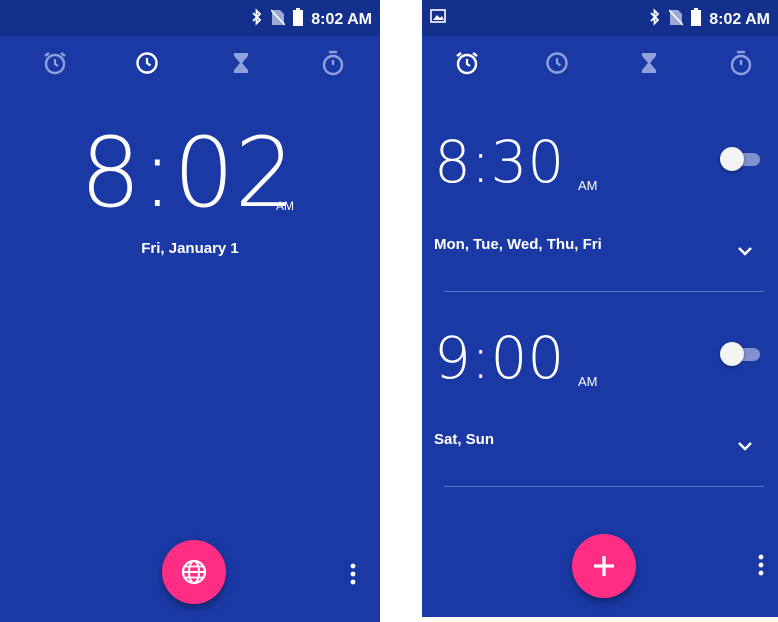 The image size is (778, 622). What do you see at coordinates (438, 18) in the screenshot?
I see `image-notification-icon` at bounding box center [438, 18].